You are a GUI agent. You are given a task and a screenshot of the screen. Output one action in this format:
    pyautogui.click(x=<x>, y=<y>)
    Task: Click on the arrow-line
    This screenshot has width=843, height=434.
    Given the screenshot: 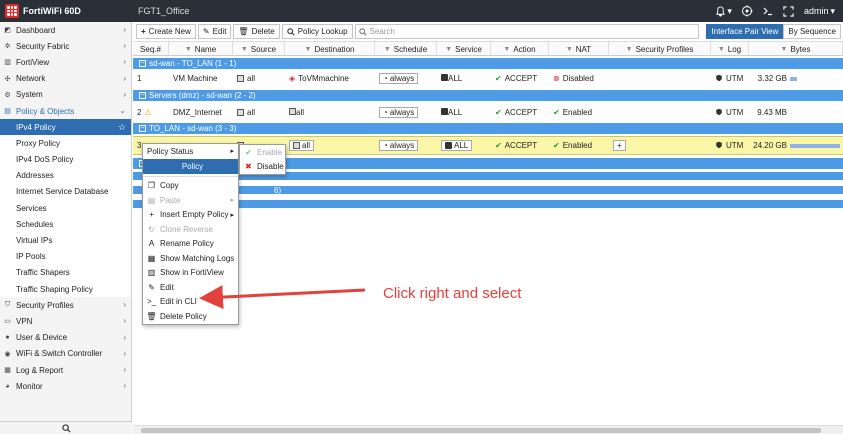 What is the action you would take?
    pyautogui.click(x=282, y=297)
    